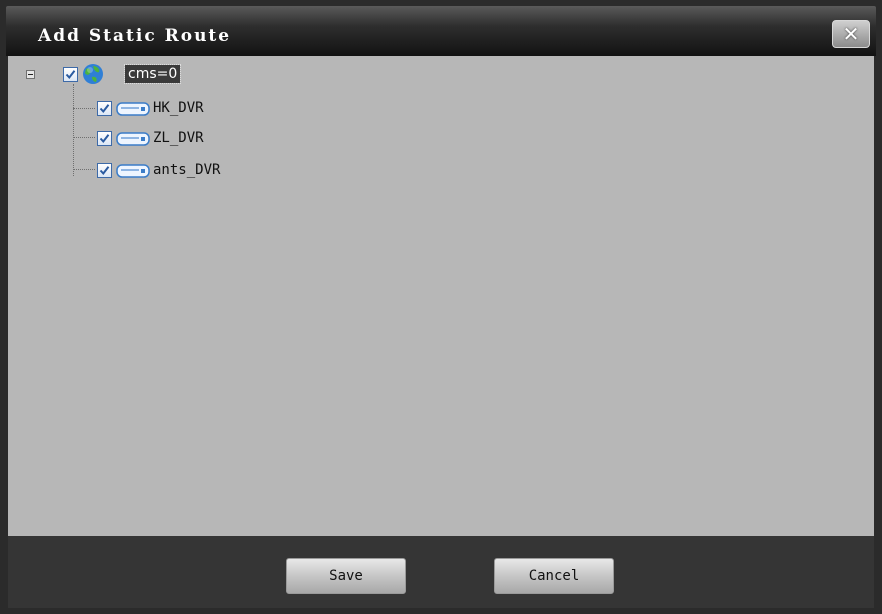 This screenshot has width=882, height=614. Describe the element at coordinates (186, 170) in the screenshot. I see `tree-node-label: ants_DVR` at that location.